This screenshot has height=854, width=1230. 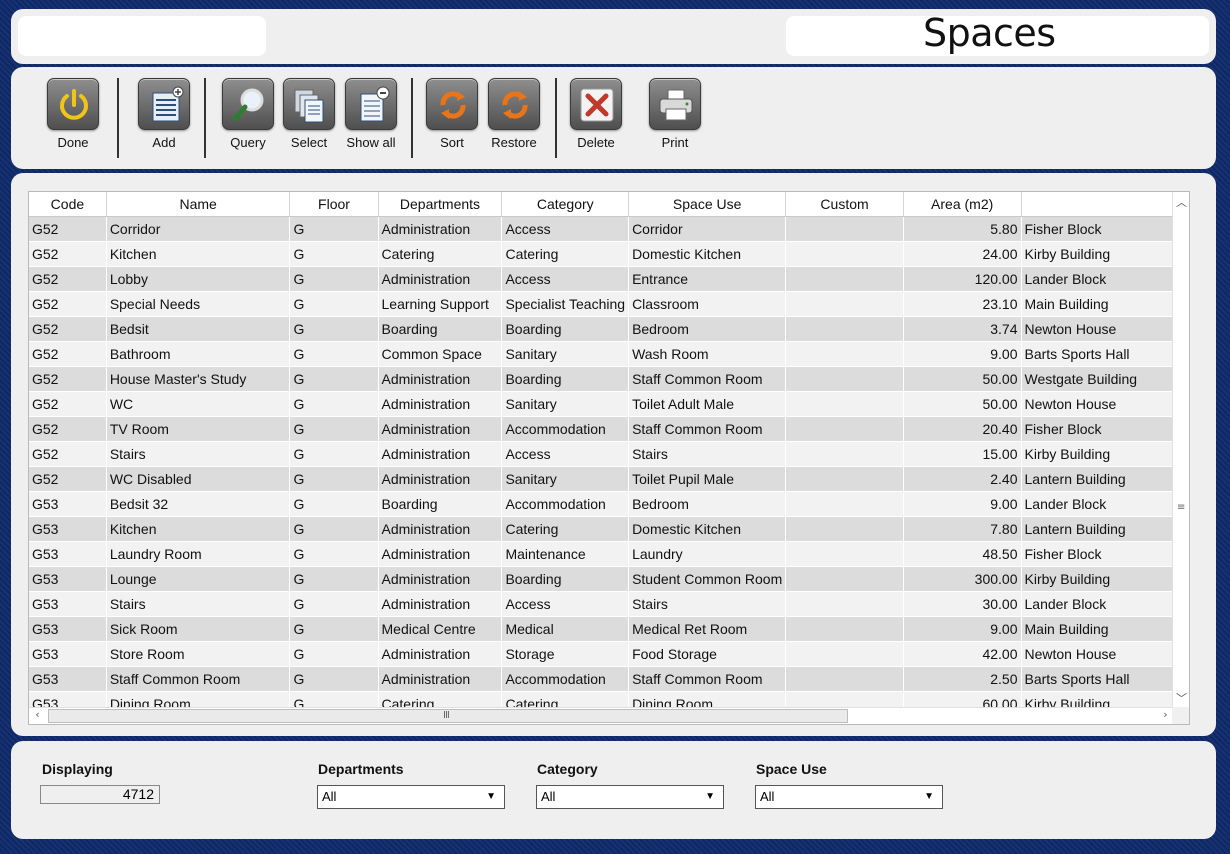 What do you see at coordinates (514, 104) in the screenshot?
I see `restore-arrows-icon` at bounding box center [514, 104].